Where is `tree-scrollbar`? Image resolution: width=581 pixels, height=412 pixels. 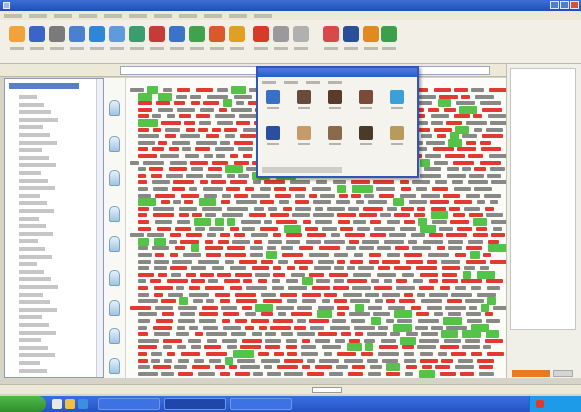
tree-scrollbar is located at coordinates (99, 228).